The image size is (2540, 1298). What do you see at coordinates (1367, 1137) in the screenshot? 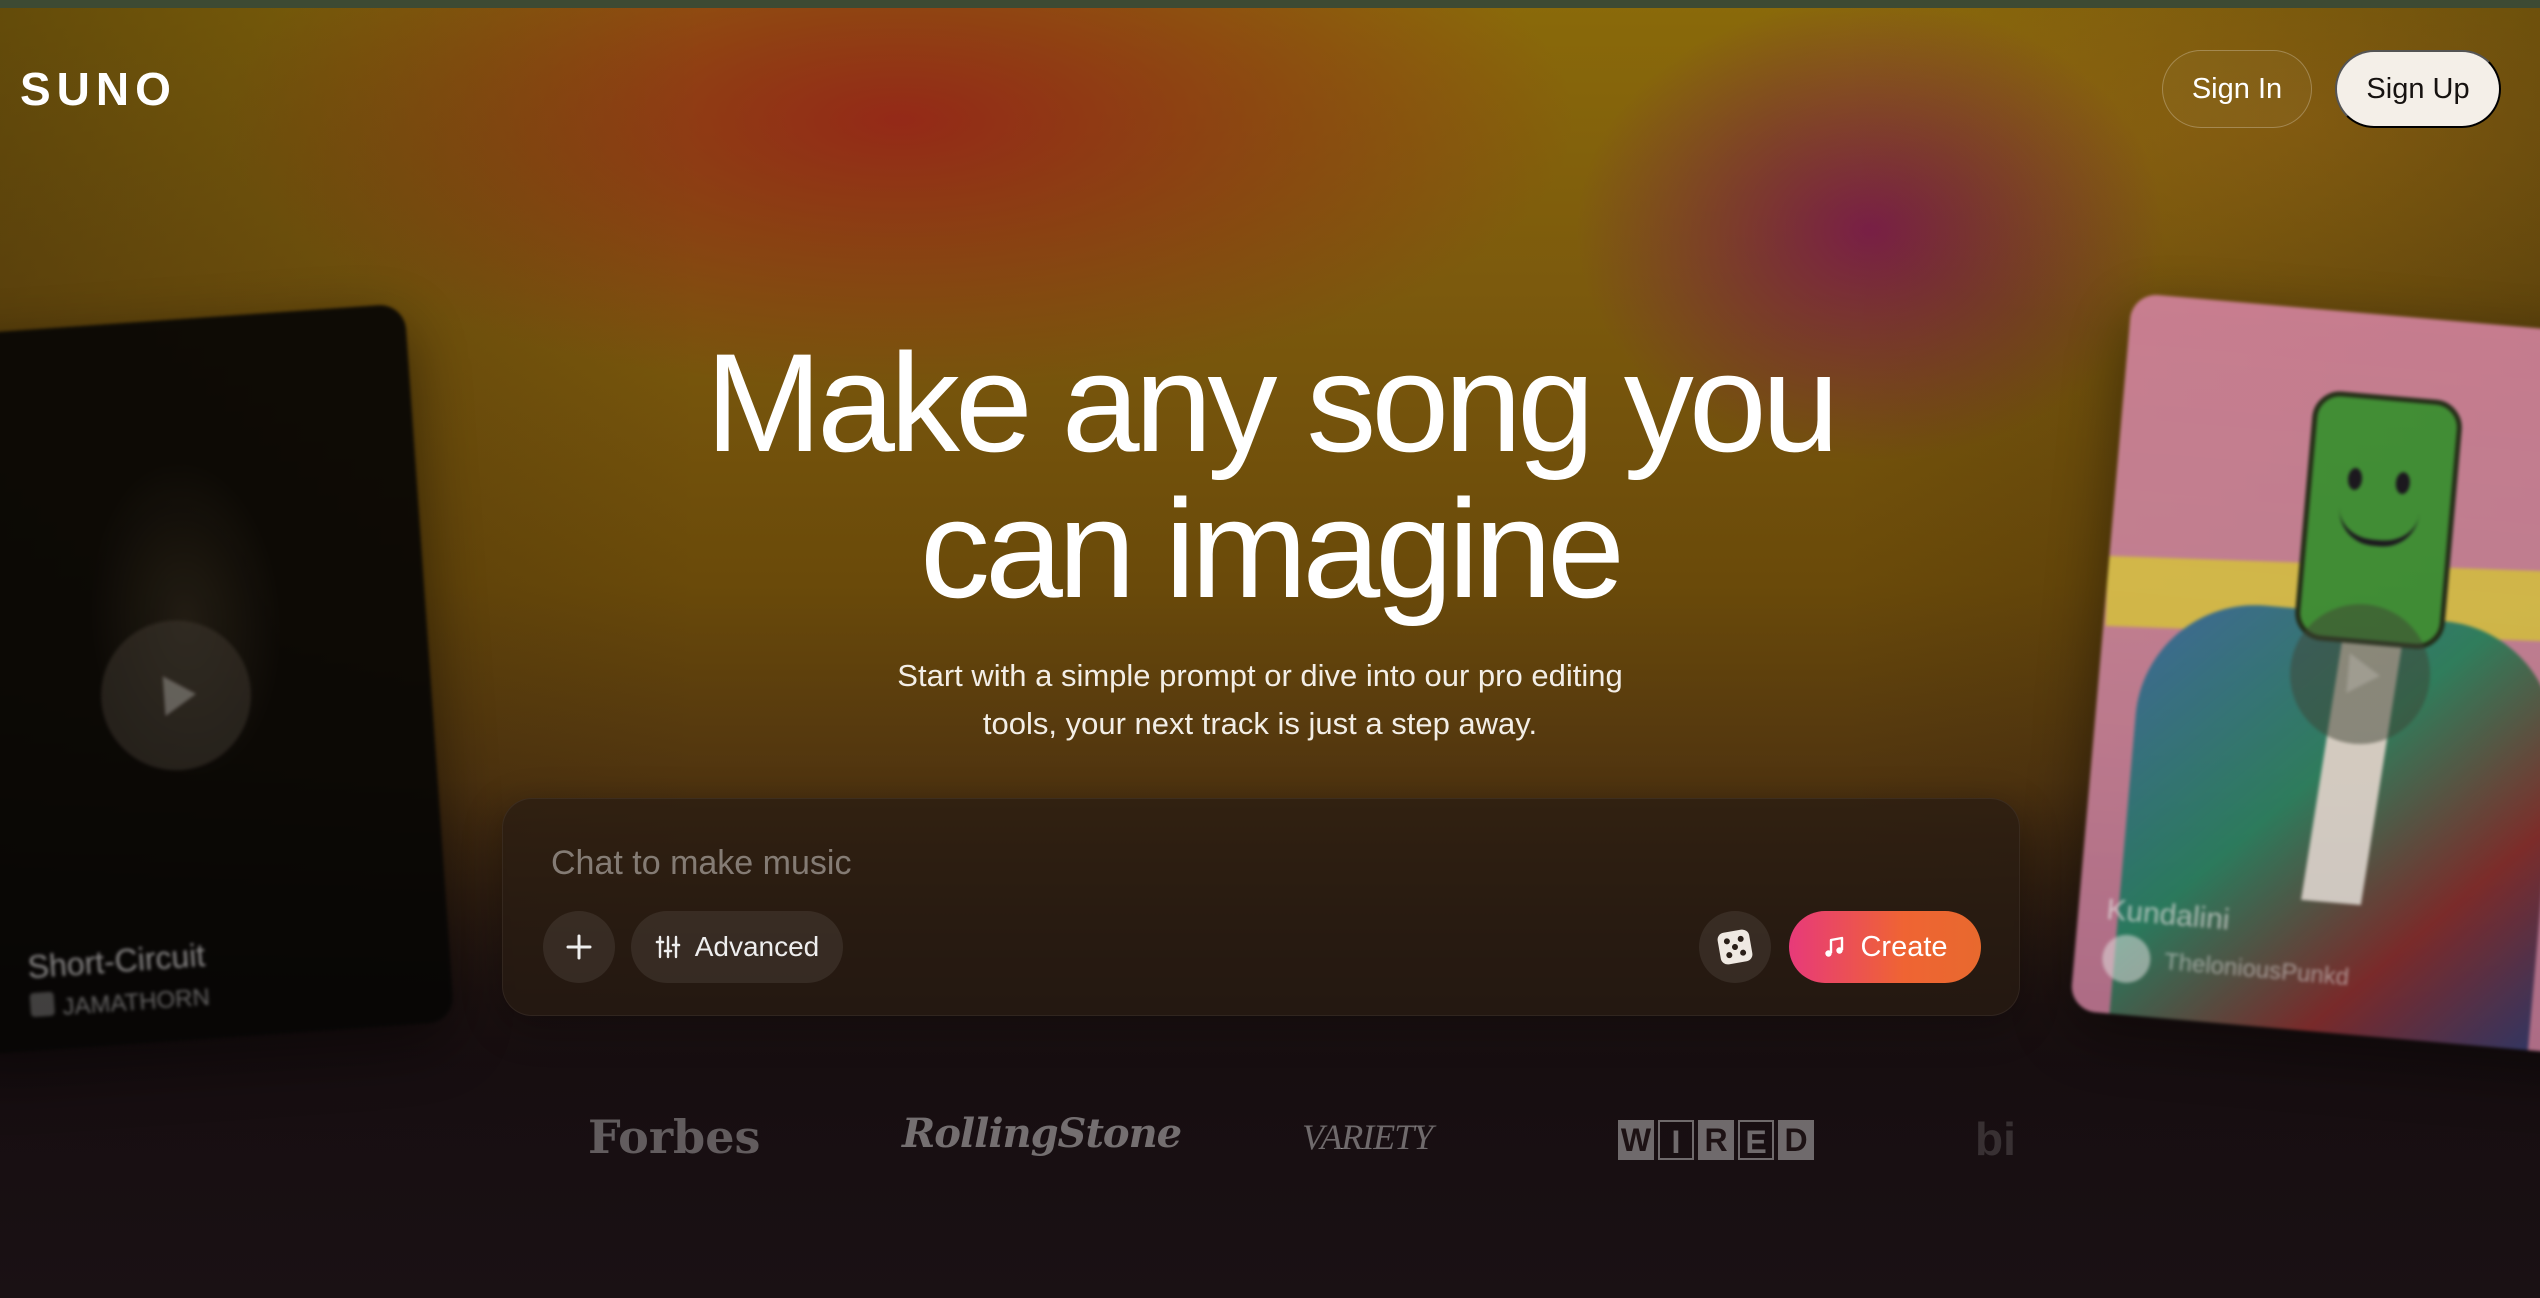
I see `variety-logo: VARIETY` at bounding box center [1367, 1137].